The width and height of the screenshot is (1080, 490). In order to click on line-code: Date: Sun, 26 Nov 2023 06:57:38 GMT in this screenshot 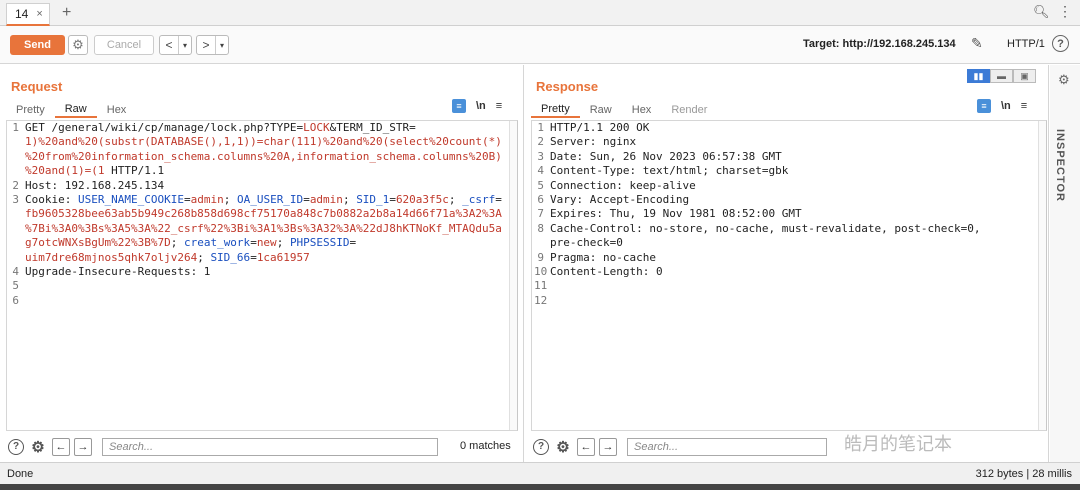, I will do `click(666, 156)`.